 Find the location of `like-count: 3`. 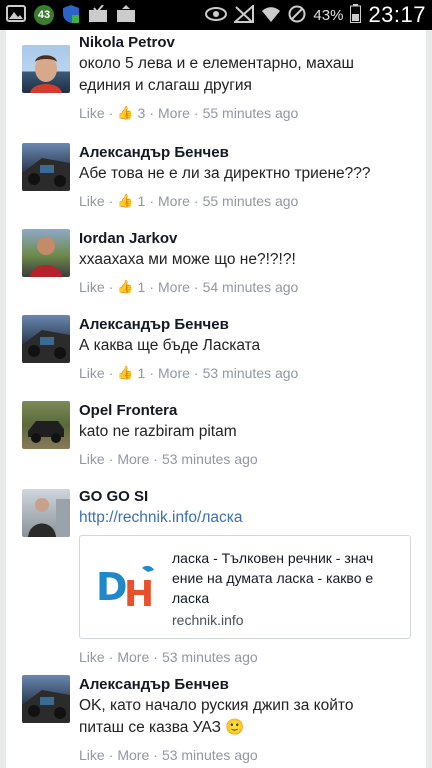

like-count: 3 is located at coordinates (142, 113).